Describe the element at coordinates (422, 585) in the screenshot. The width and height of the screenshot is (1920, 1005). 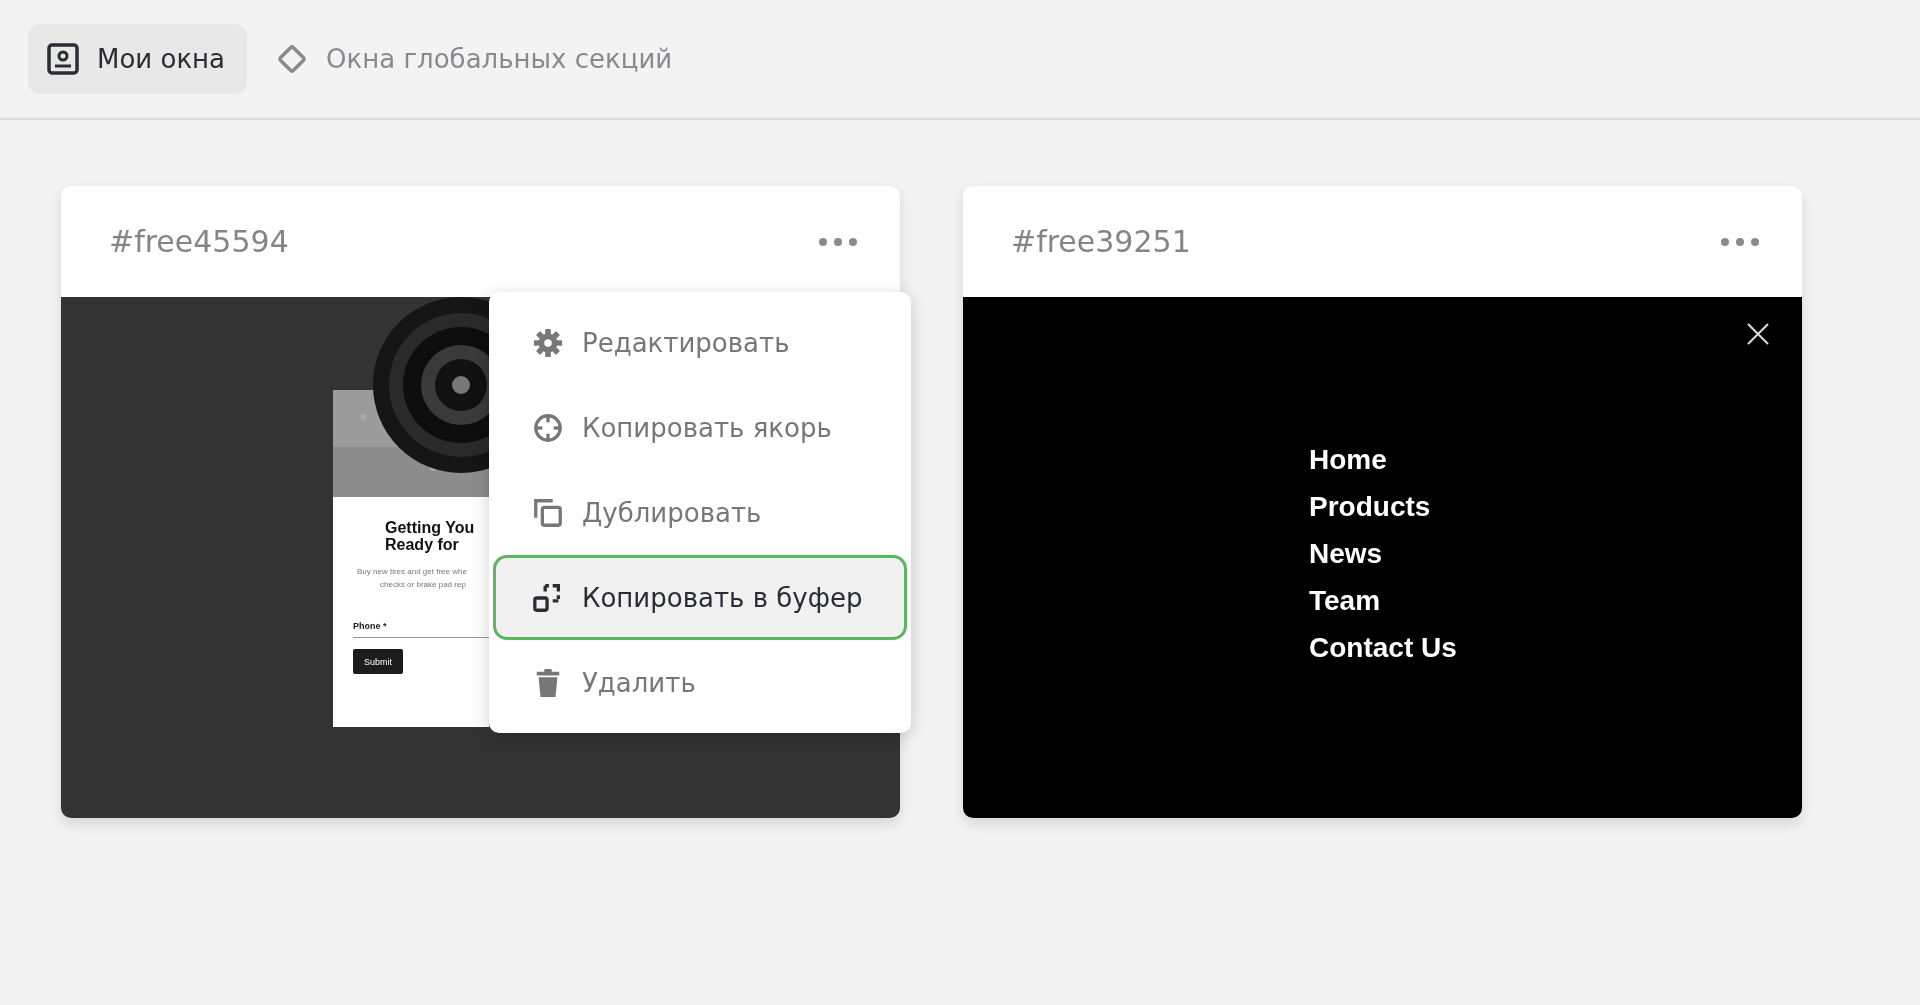
I see `form-text: checks or brake pad rep` at that location.